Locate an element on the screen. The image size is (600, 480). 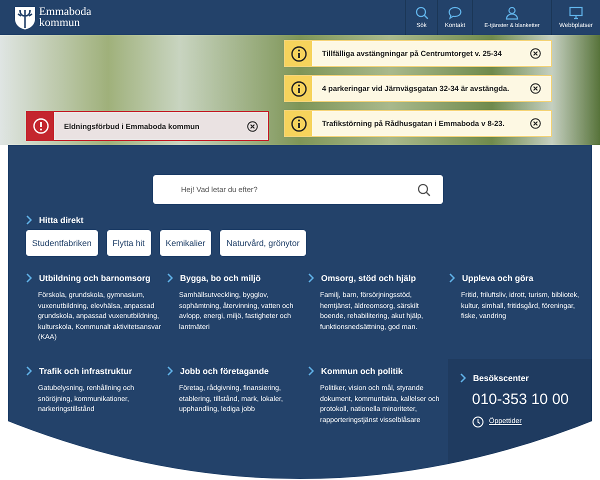
card-heading: Besökscenter is located at coordinates (501, 377).